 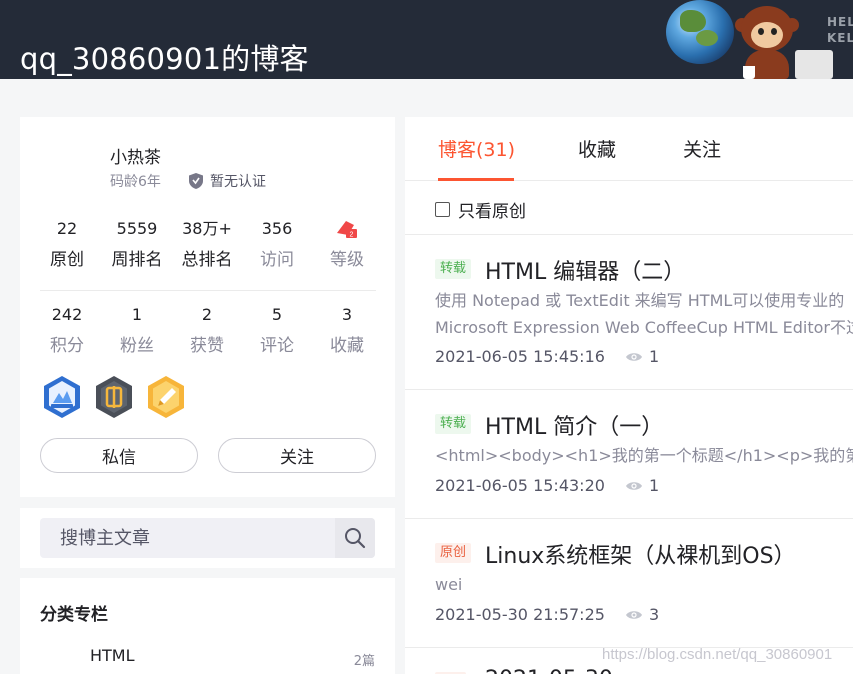 I want to click on article-desc: wei, so click(x=448, y=584).